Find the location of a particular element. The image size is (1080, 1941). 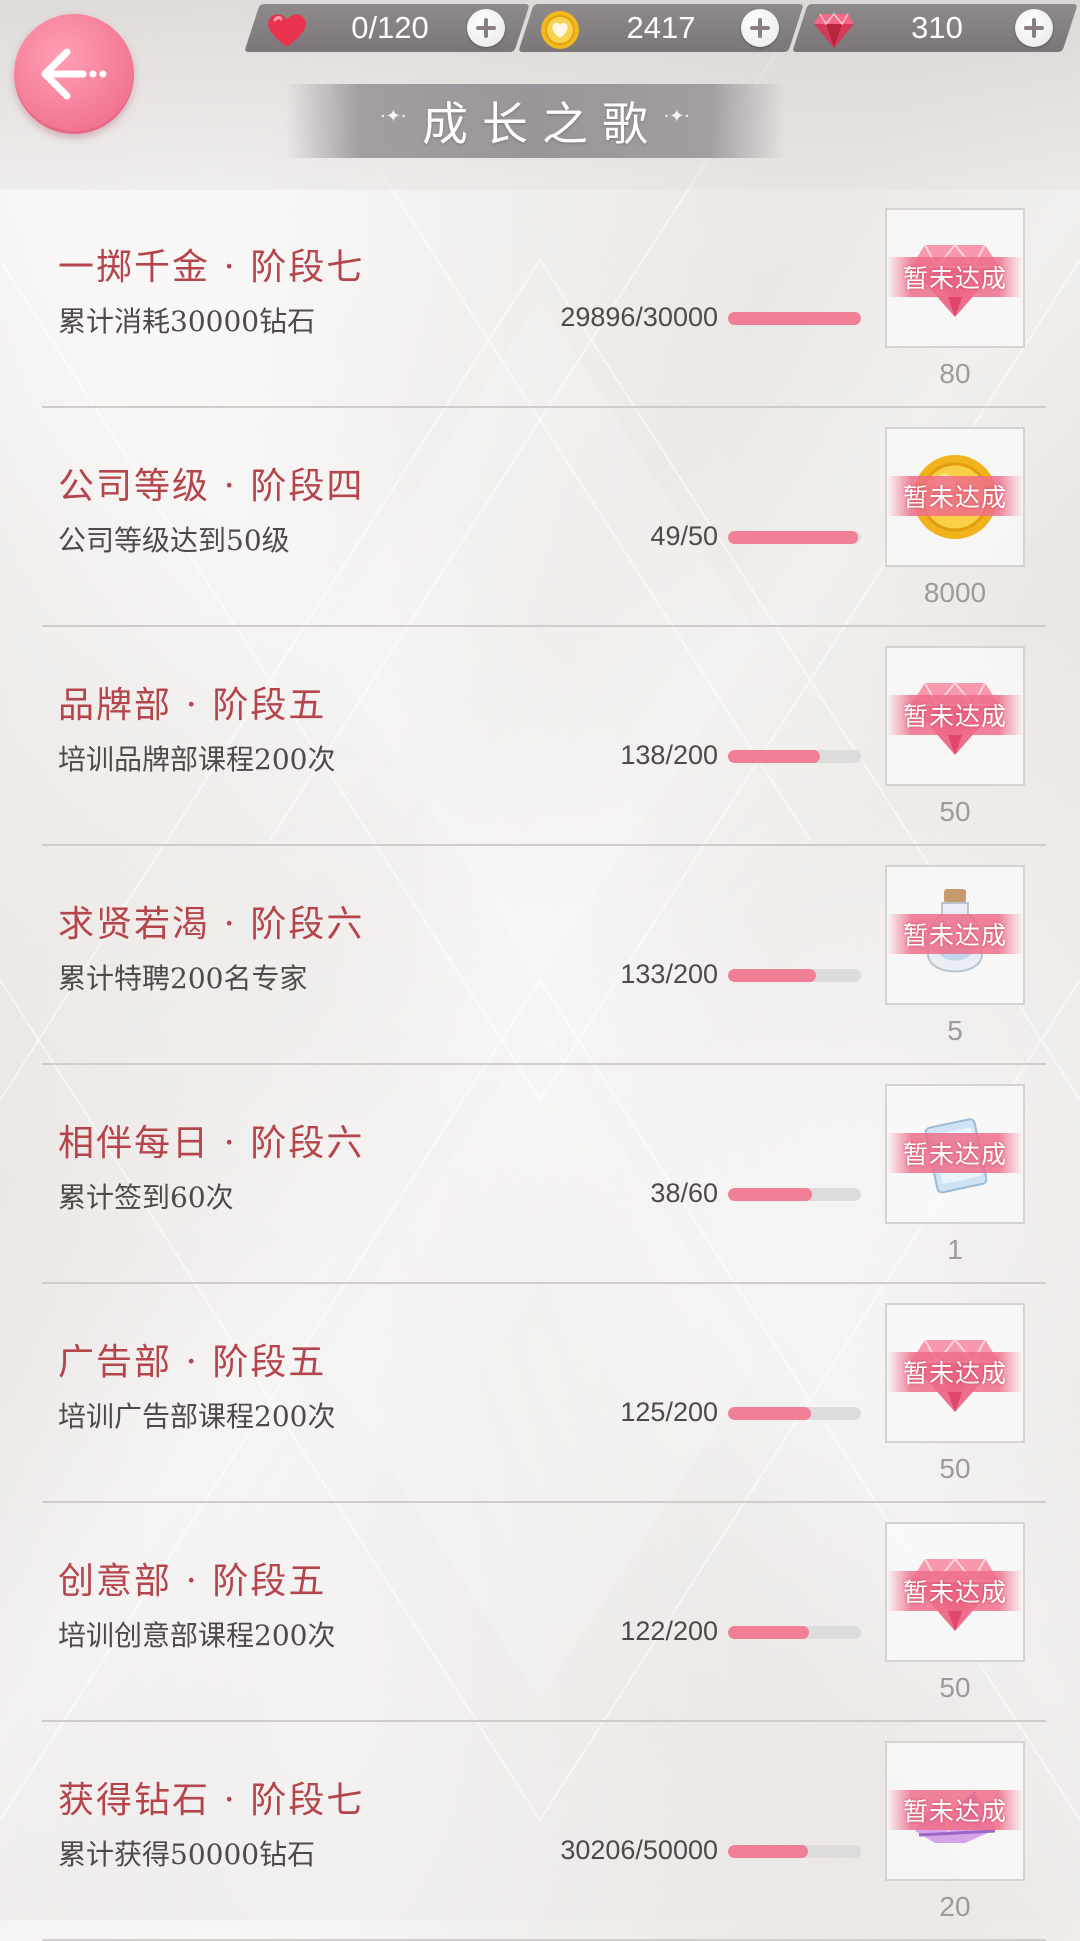

achievement-title: 获得钻石 · 阶段七 is located at coordinates (211, 1800).